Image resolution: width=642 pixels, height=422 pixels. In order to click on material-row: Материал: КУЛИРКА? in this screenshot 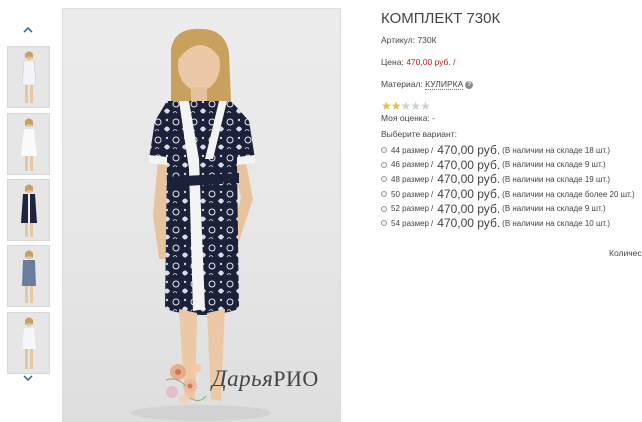, I will do `click(511, 84)`.